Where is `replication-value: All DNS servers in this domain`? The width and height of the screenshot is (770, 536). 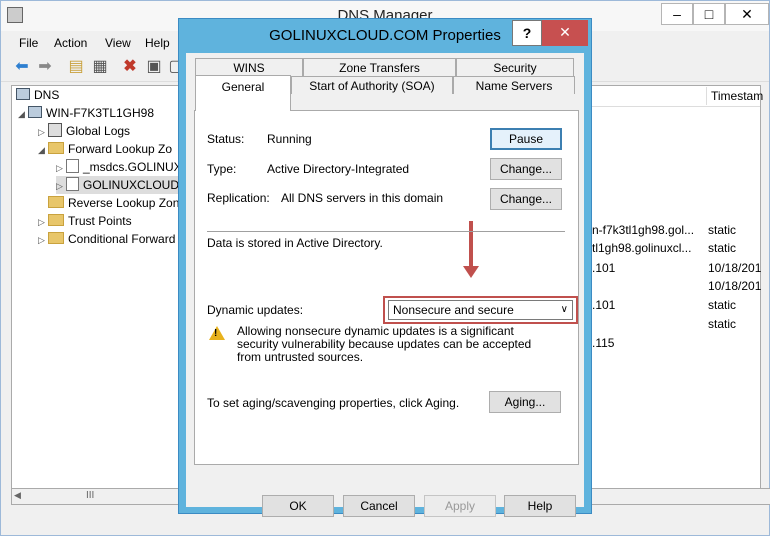 replication-value: All DNS servers in this domain is located at coordinates (362, 198).